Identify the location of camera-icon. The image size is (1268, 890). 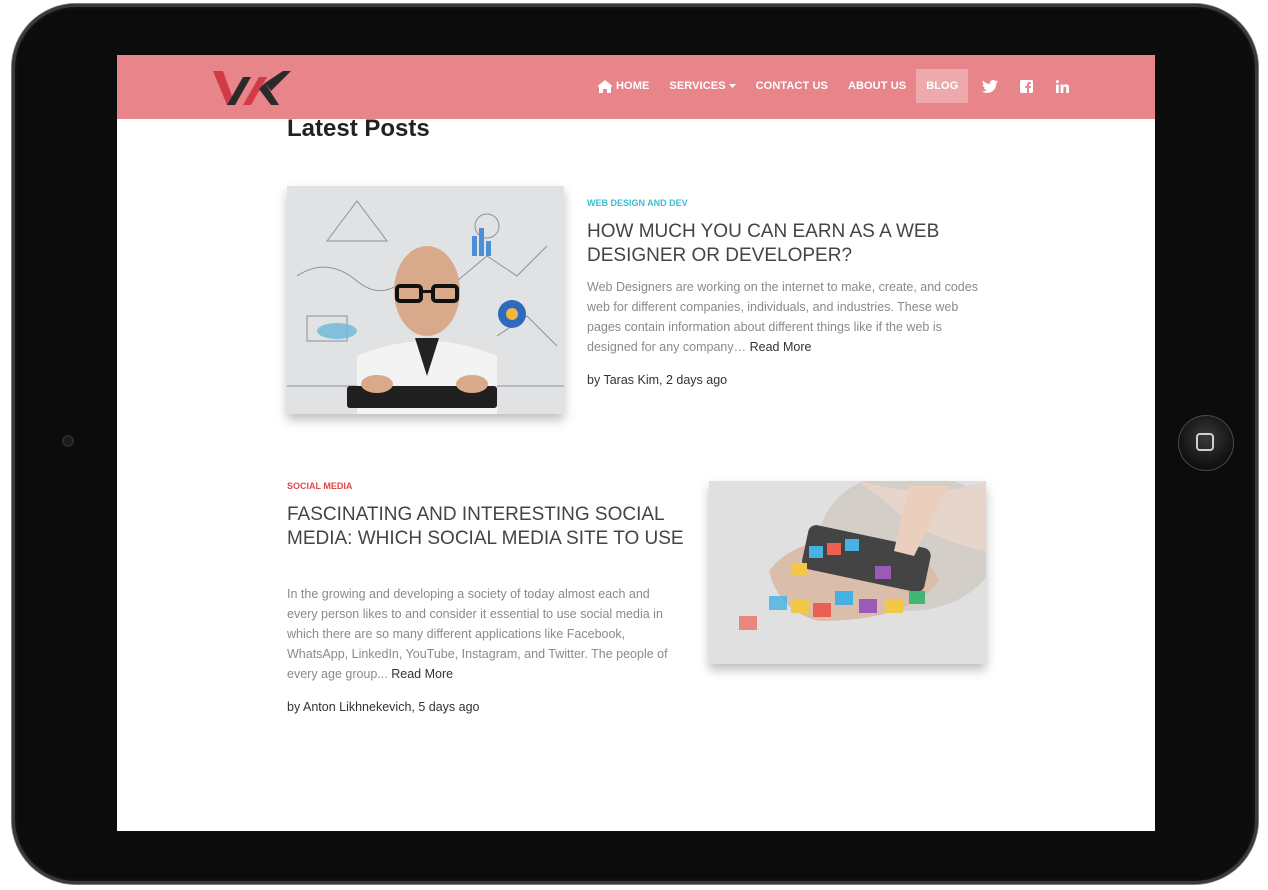
(68, 441).